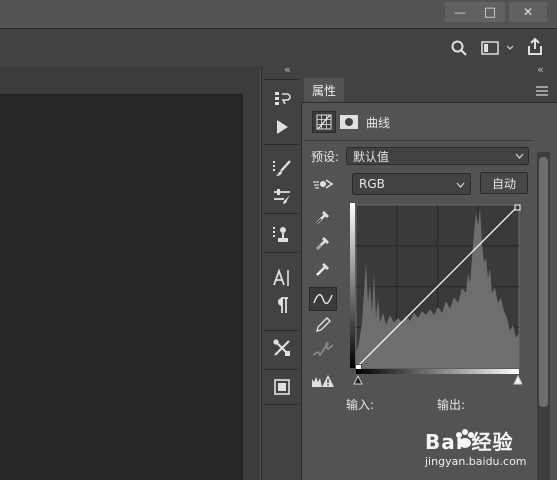 This screenshot has height=480, width=557. What do you see at coordinates (436, 294) in the screenshot?
I see `curves-graph` at bounding box center [436, 294].